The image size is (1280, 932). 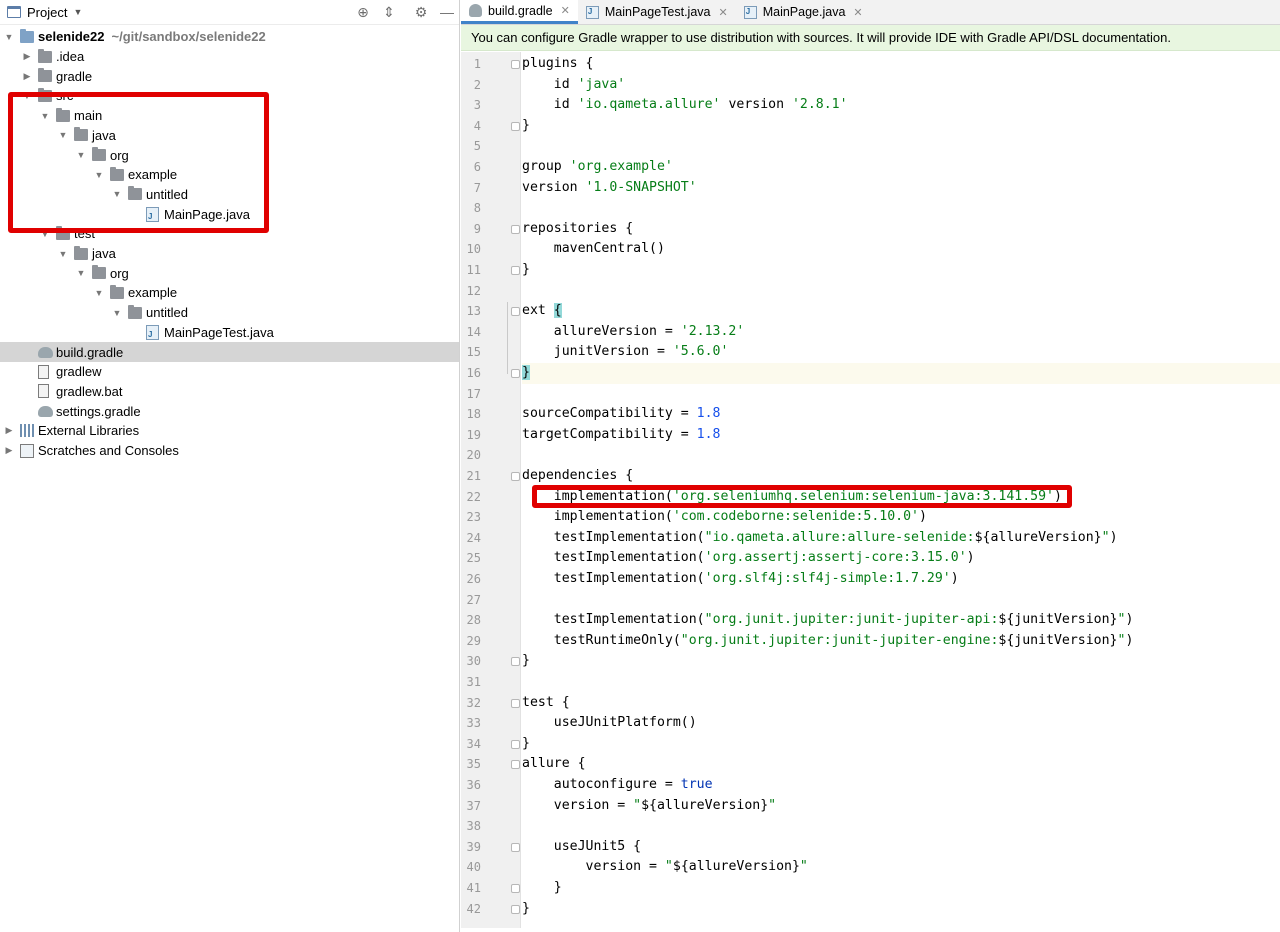 What do you see at coordinates (447, 12) in the screenshot?
I see `hide-panel-icon: —` at bounding box center [447, 12].